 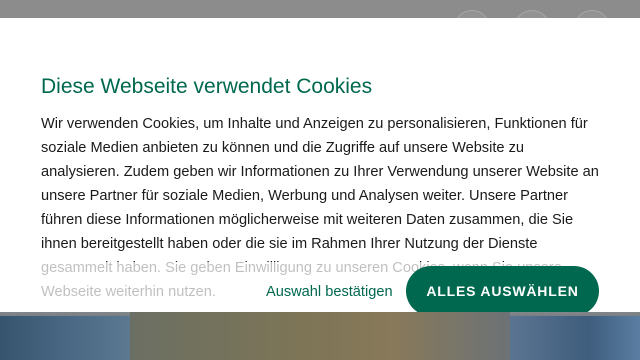 I want to click on background-photo-left, so click(x=65, y=338).